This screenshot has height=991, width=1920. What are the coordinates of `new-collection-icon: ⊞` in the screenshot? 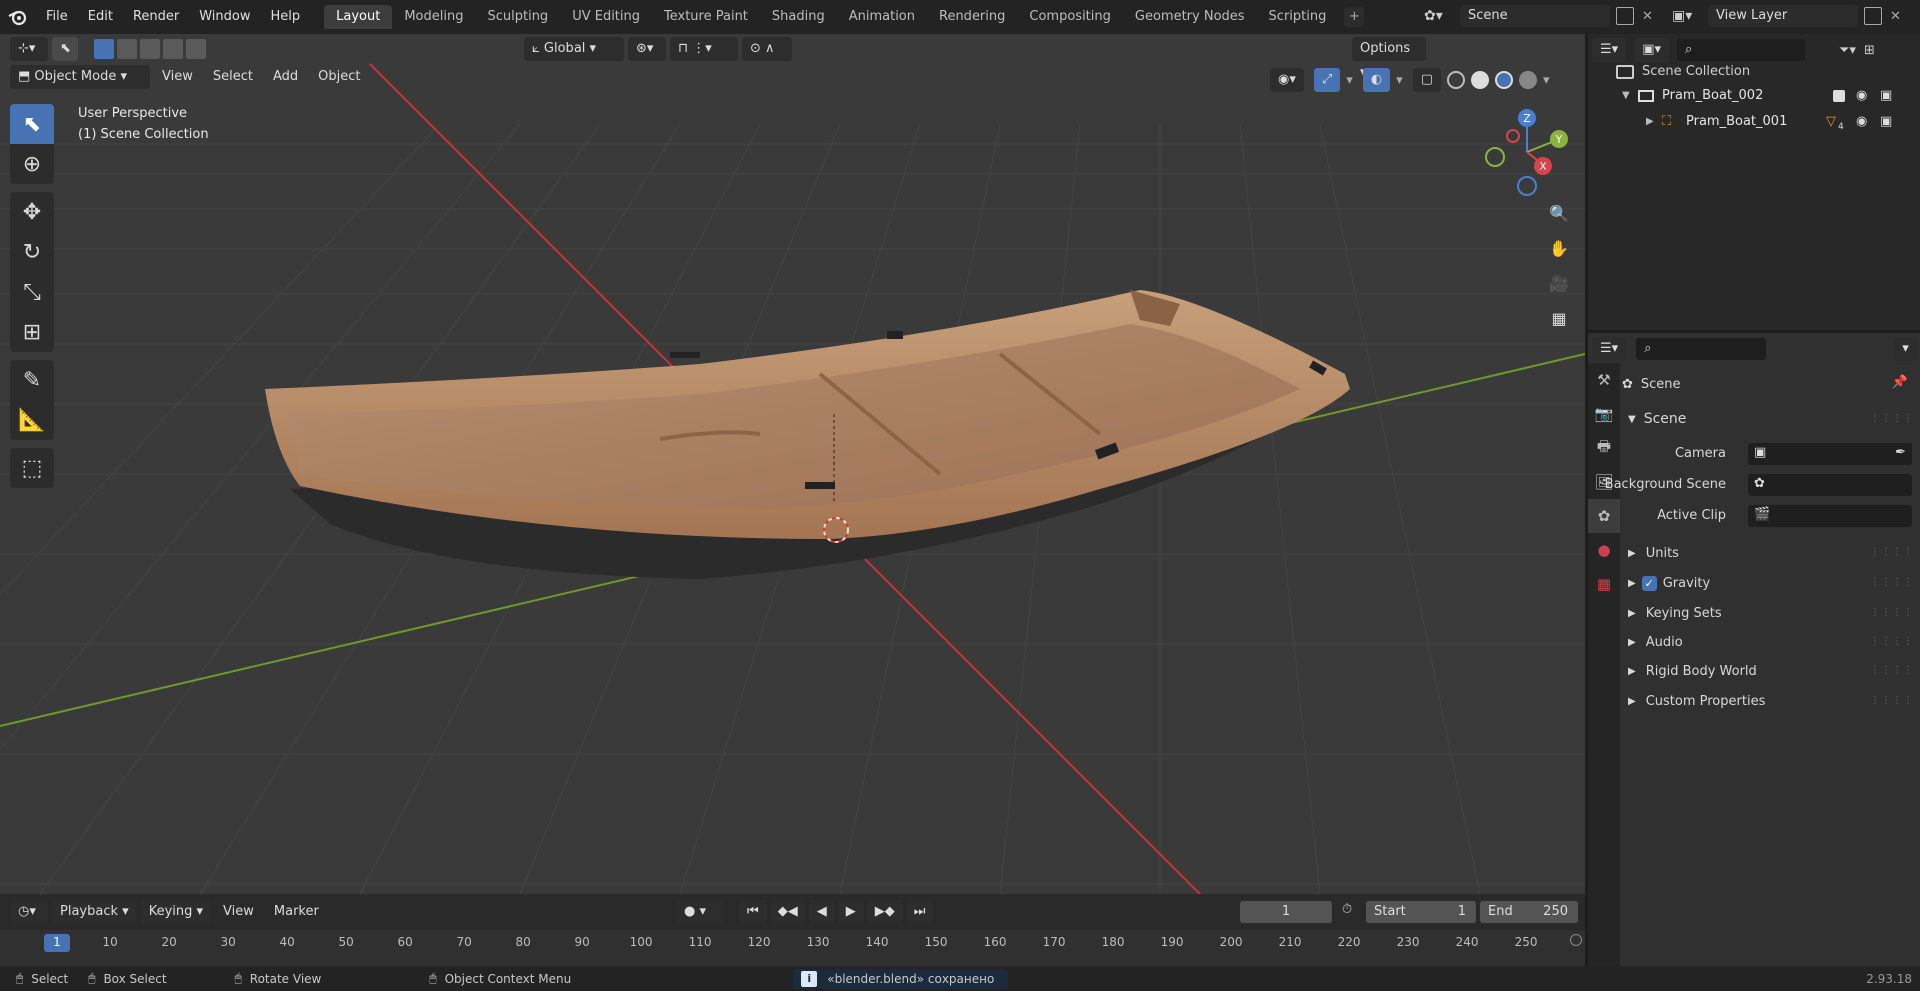 It's located at (1869, 50).